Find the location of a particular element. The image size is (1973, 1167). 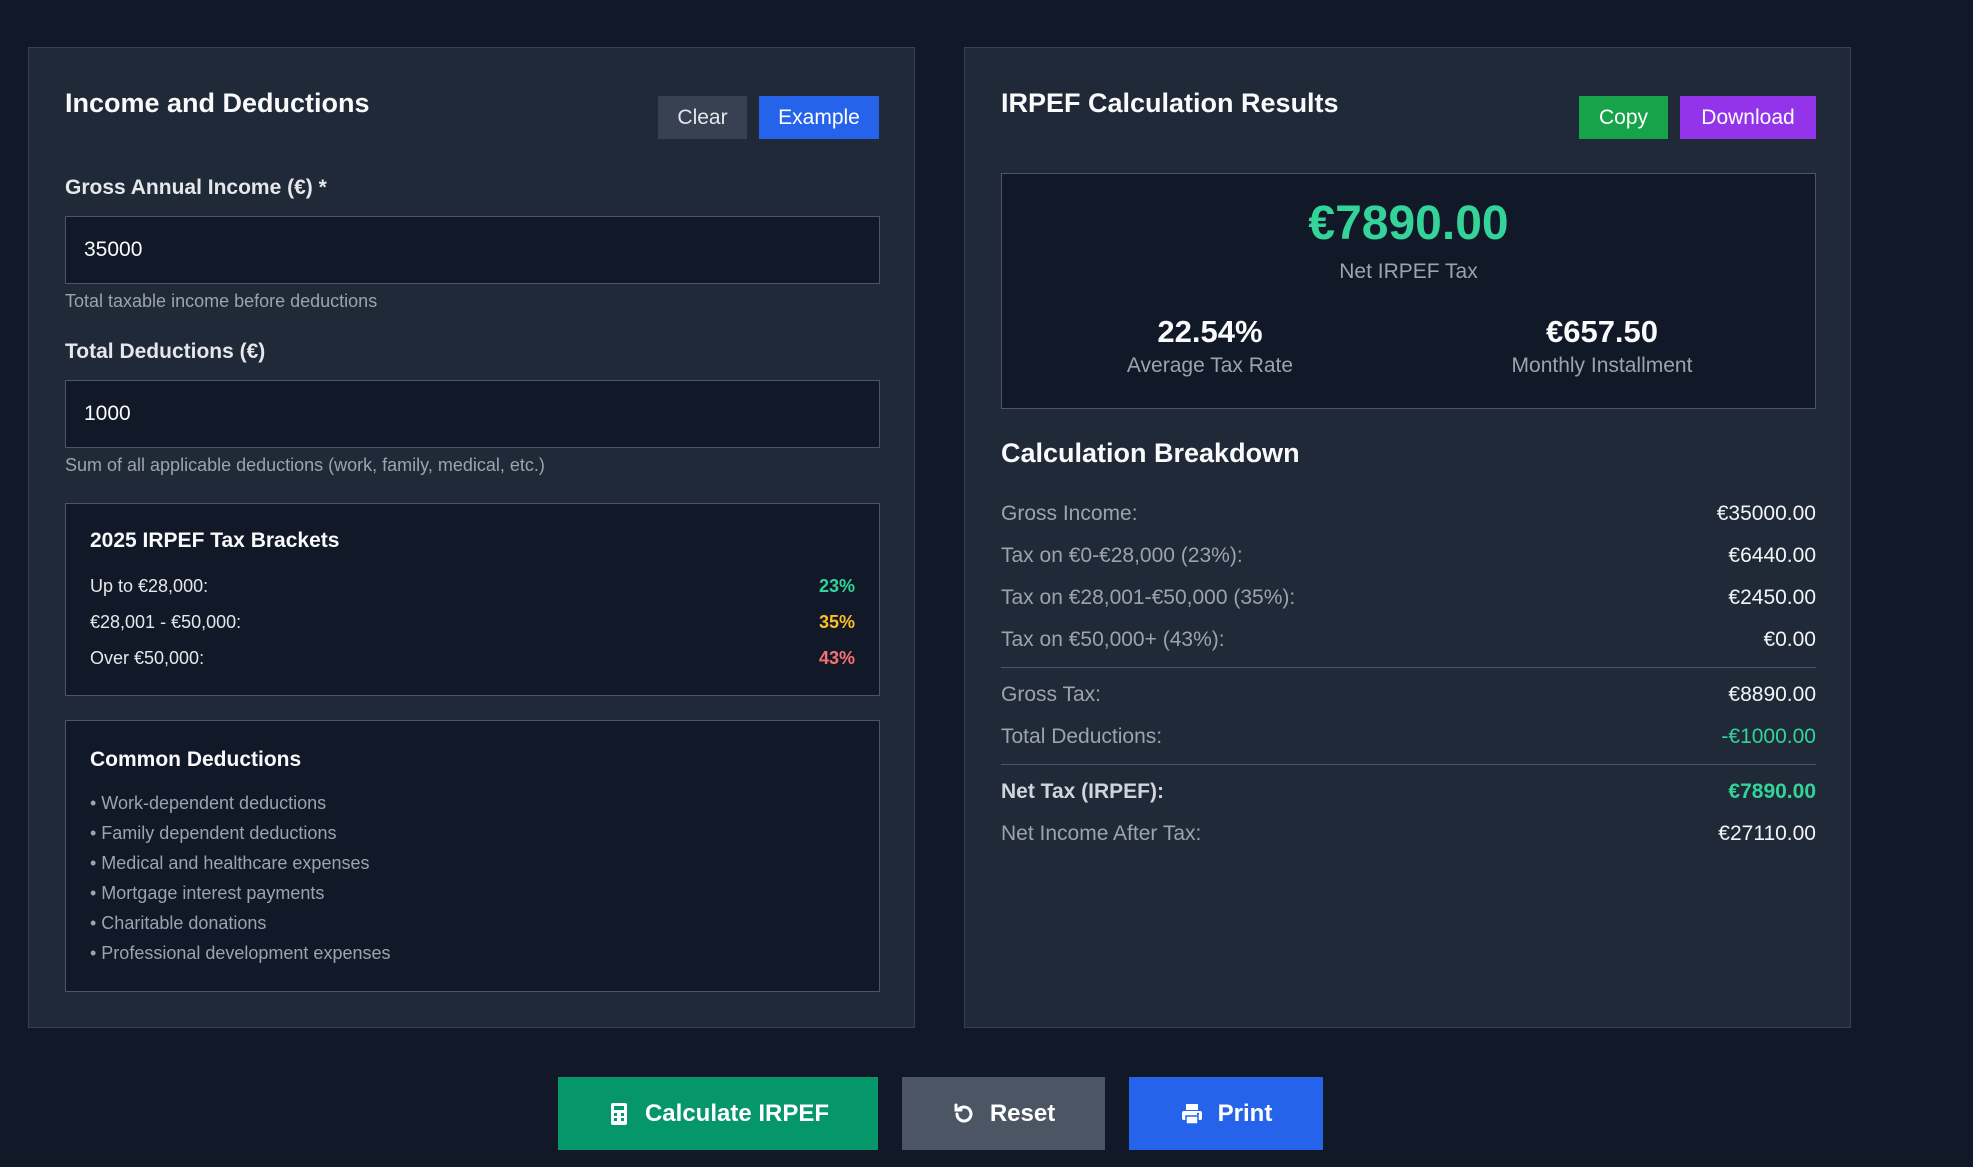

monthly-installment-stat: €657.50 Monthly Installment is located at coordinates (1602, 346).